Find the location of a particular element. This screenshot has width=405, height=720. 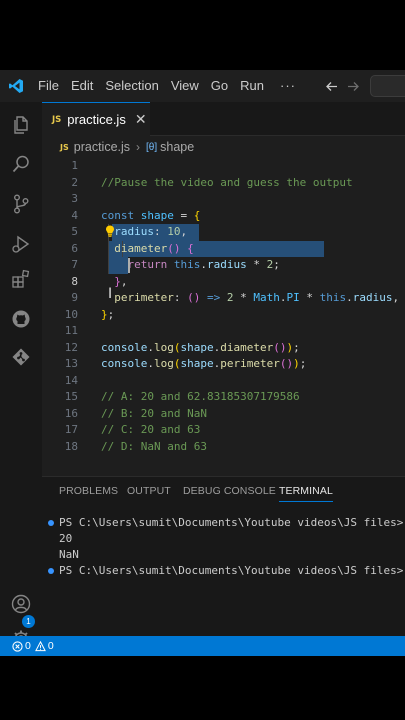

code-text: console.log(shape.diameter()); is located at coordinates (200, 348).